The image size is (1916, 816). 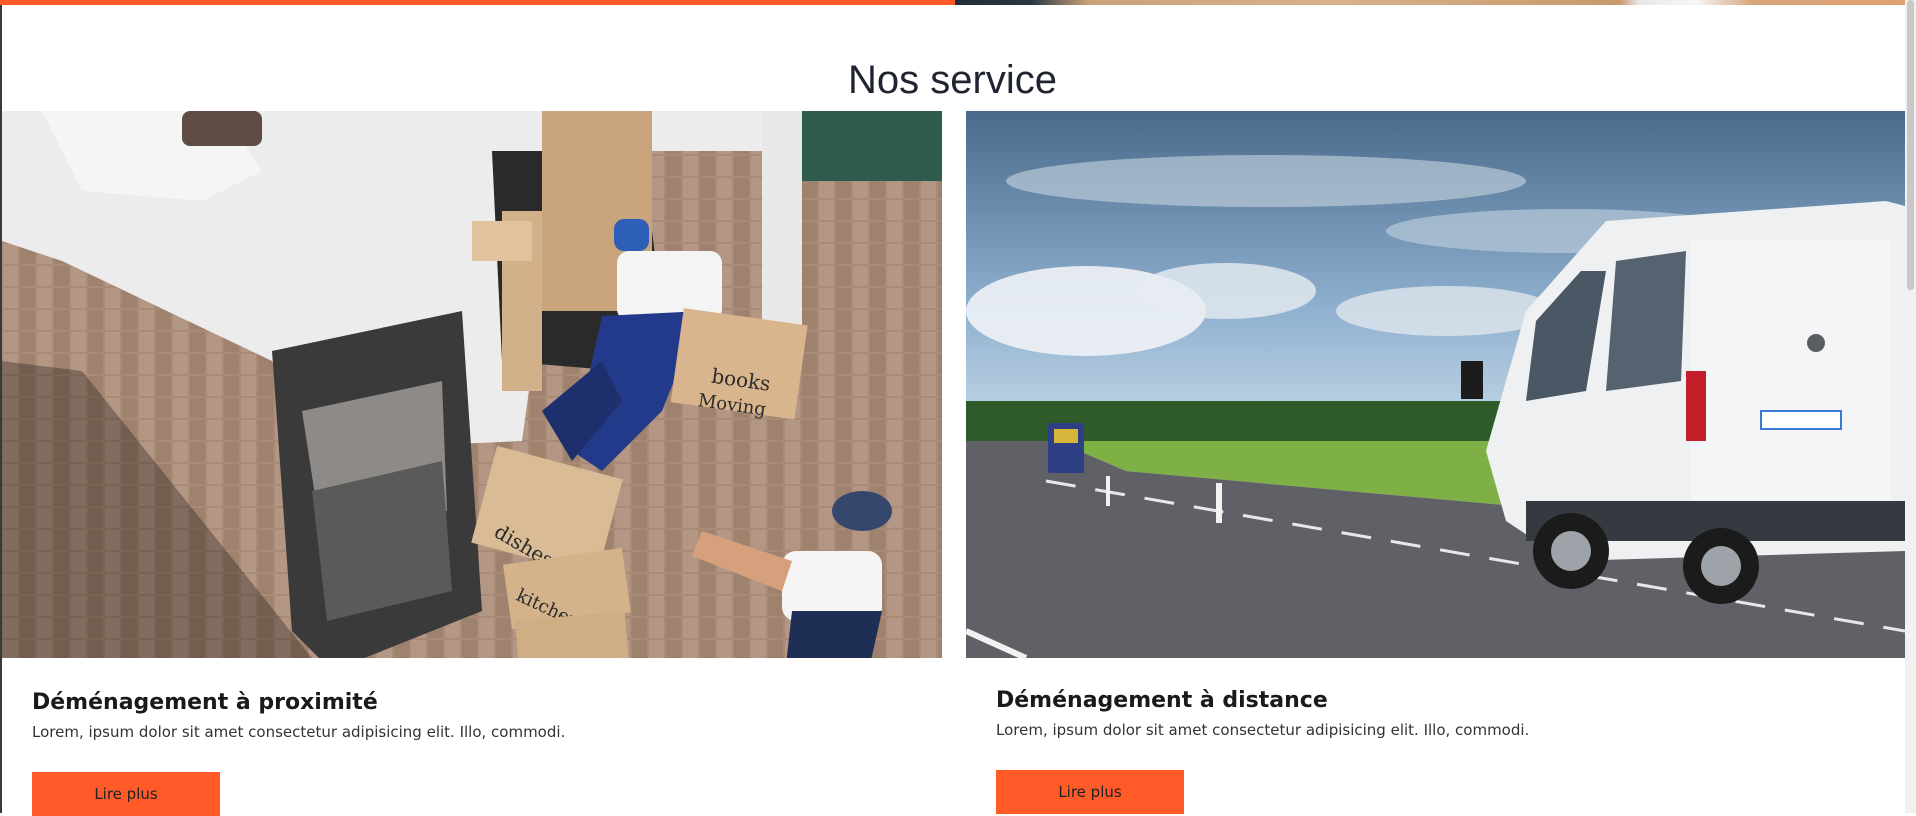 I want to click on scrollbar-thumb, so click(x=1910, y=145).